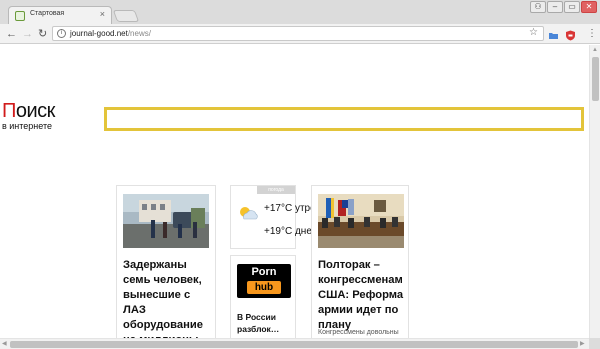 This screenshot has height=349, width=600. Describe the element at coordinates (264, 272) in the screenshot. I see `ad-logo-top: Porn` at that location.